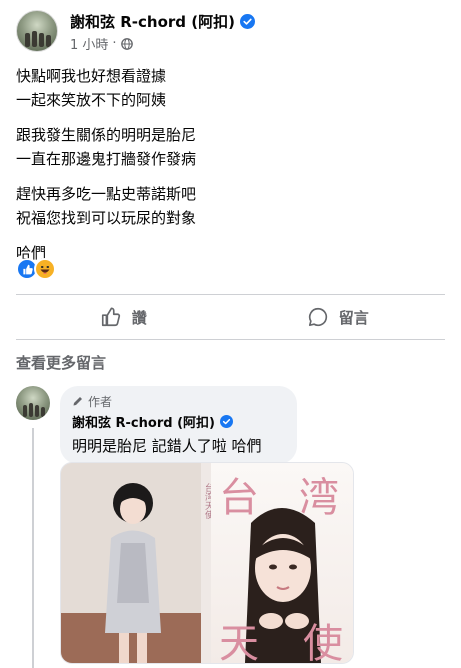 The image size is (461, 668). What do you see at coordinates (139, 317) in the screenshot?
I see `like-label: 讚` at bounding box center [139, 317].